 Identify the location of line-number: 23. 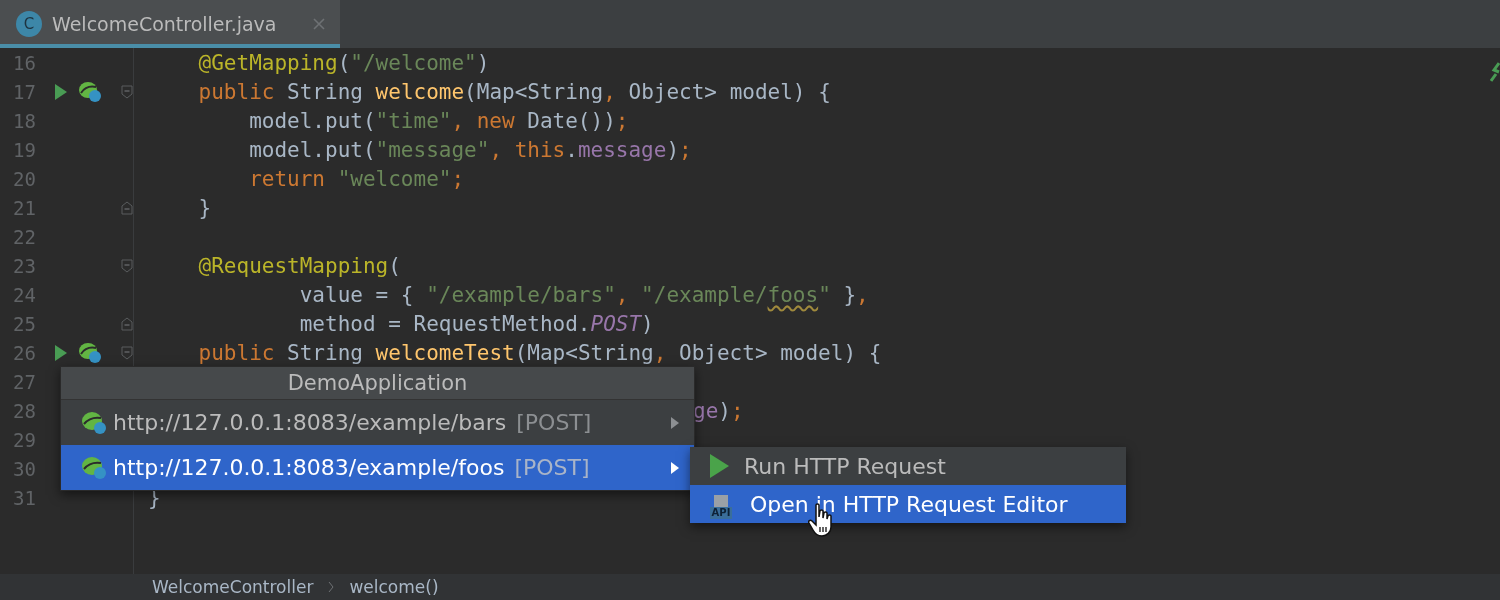
(24, 265).